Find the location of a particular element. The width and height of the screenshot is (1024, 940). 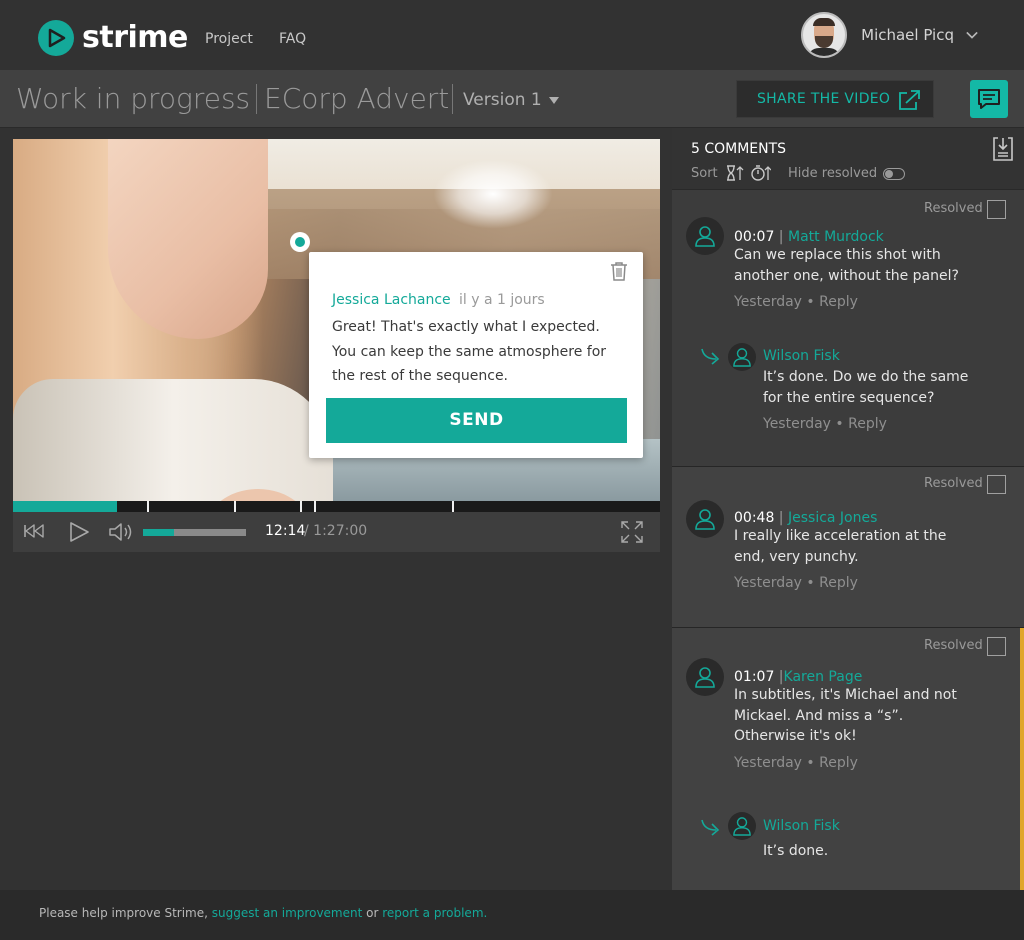

send-button: SEND is located at coordinates (476, 420).